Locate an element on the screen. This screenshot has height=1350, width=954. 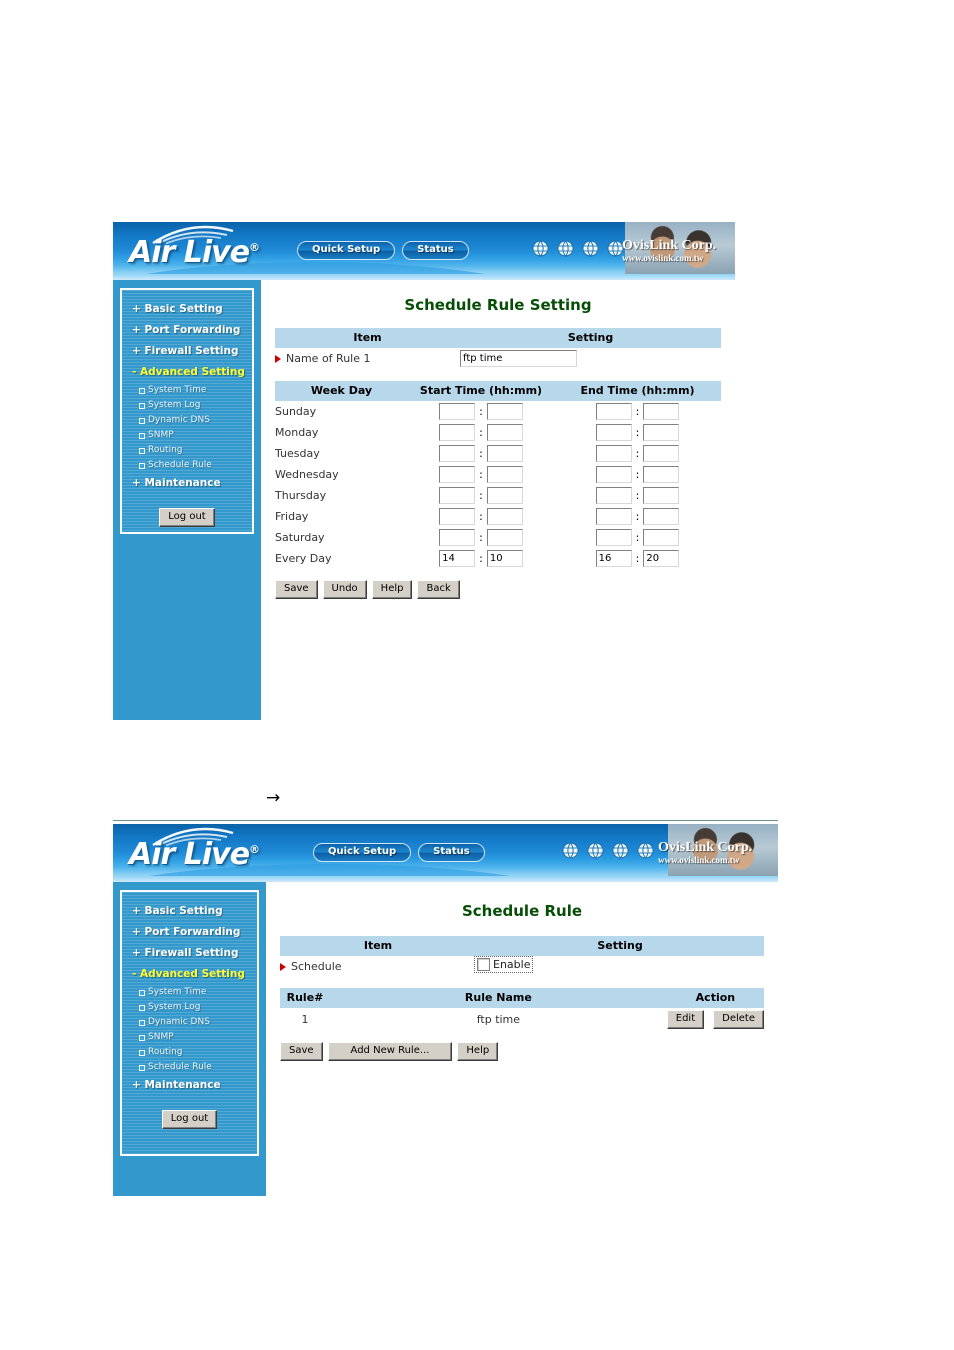
table-row: Sunday : : is located at coordinates (498, 411).